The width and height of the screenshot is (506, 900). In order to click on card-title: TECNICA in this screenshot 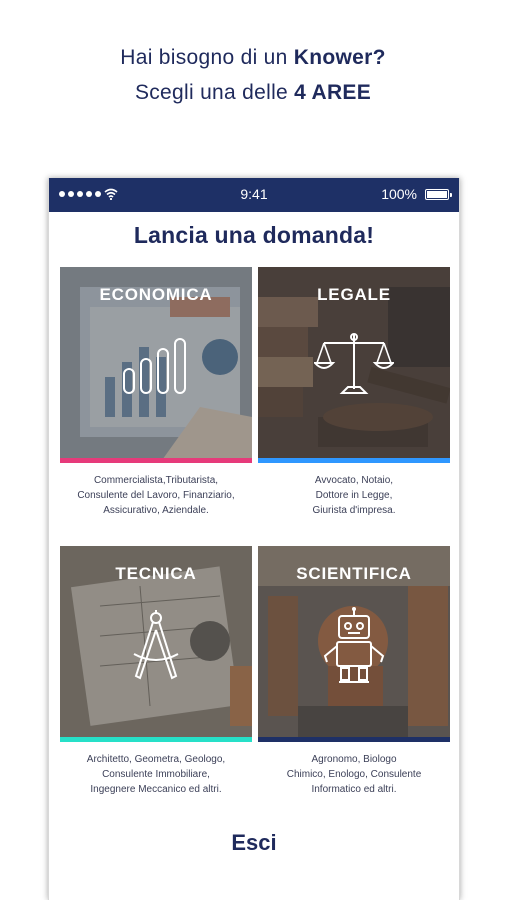, I will do `click(156, 573)`.